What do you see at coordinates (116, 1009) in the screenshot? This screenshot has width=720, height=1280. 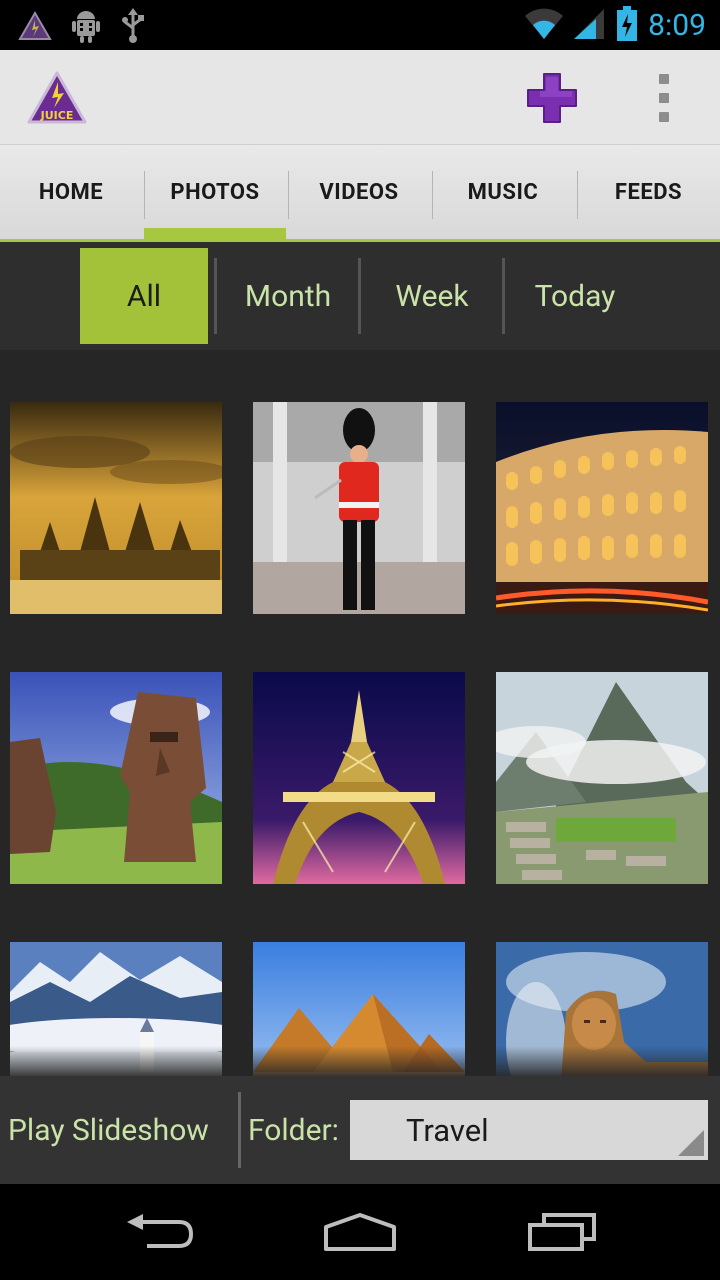 I see `photo-thumbnail-neuschwanstein-castle` at bounding box center [116, 1009].